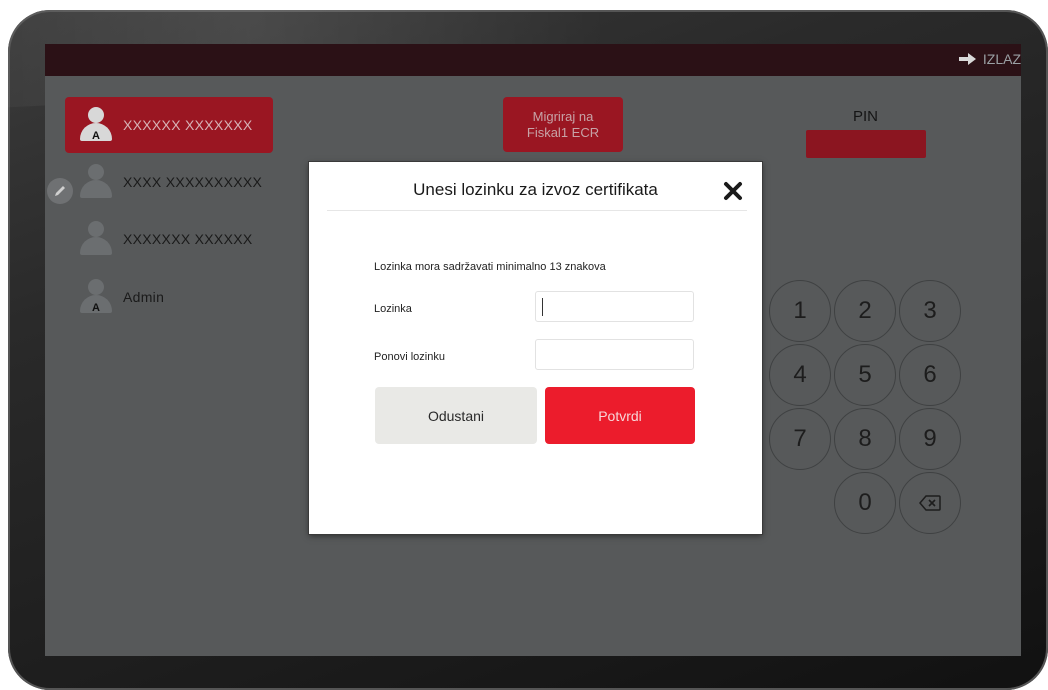 The image size is (1048, 690). Describe the element at coordinates (930, 375) in the screenshot. I see `keypad-key-6: 6` at that location.